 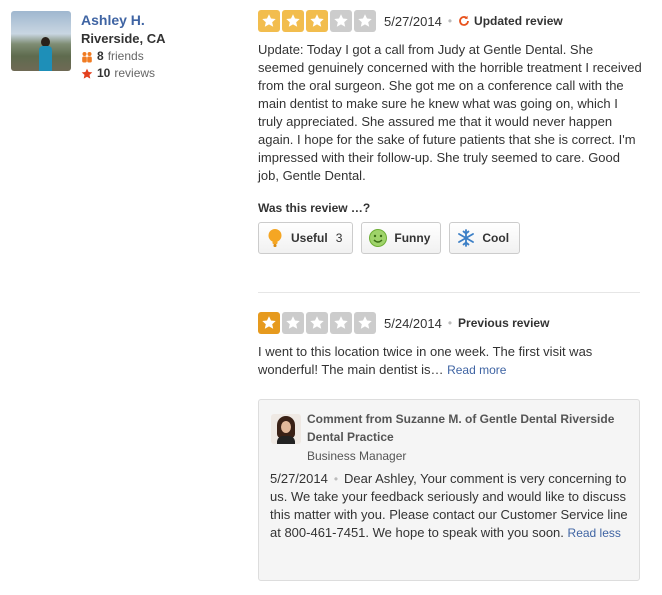 What do you see at coordinates (412, 238) in the screenshot?
I see `funny-label: Funny` at bounding box center [412, 238].